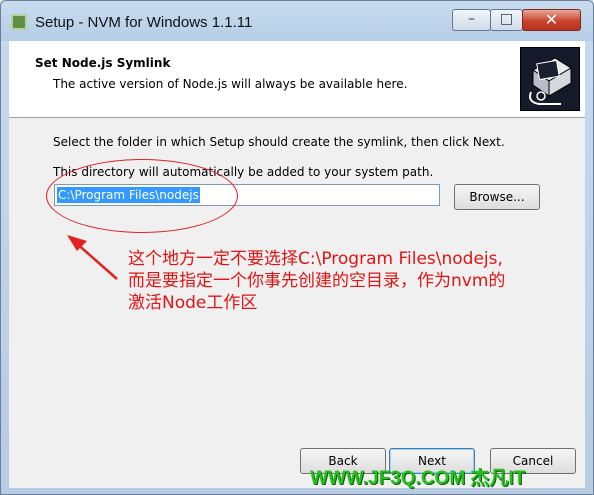  What do you see at coordinates (193, 303) in the screenshot?
I see `annotation-line: 激活Node工作区` at bounding box center [193, 303].